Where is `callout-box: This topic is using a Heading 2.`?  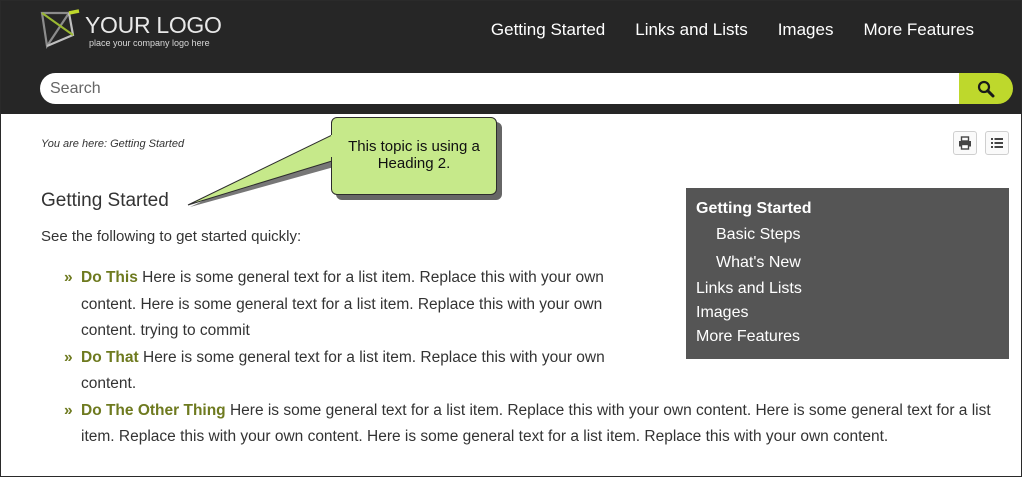
callout-box: This topic is using a Heading 2. is located at coordinates (414, 156).